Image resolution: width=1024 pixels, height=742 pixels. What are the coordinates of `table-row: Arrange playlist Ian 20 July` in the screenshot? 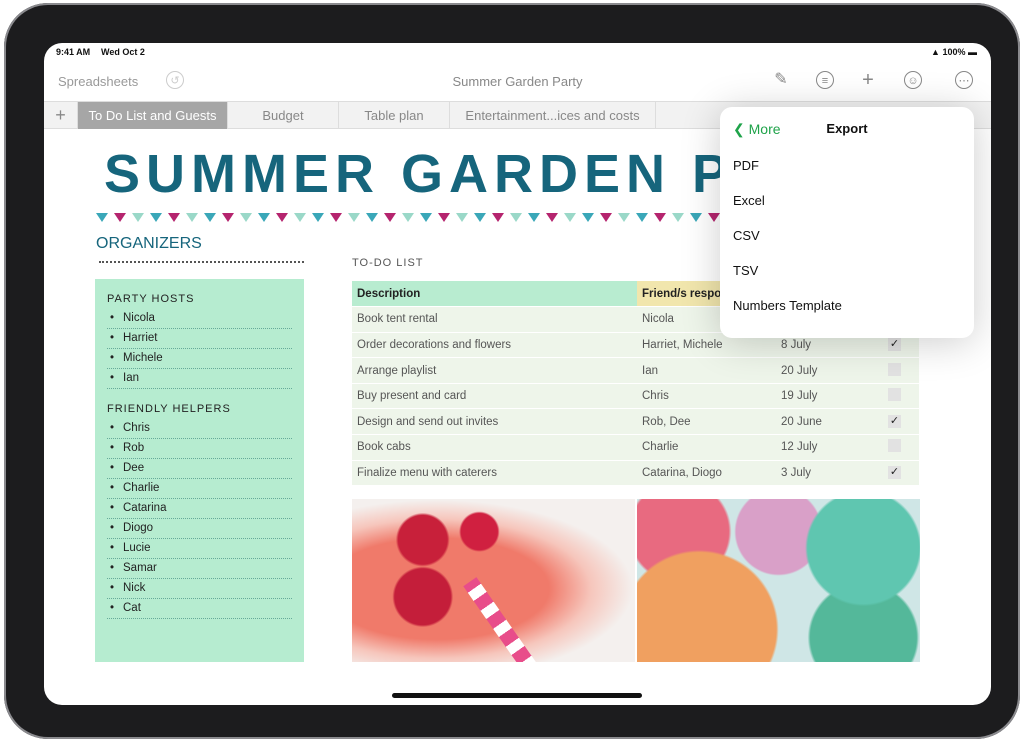 It's located at (635, 370).